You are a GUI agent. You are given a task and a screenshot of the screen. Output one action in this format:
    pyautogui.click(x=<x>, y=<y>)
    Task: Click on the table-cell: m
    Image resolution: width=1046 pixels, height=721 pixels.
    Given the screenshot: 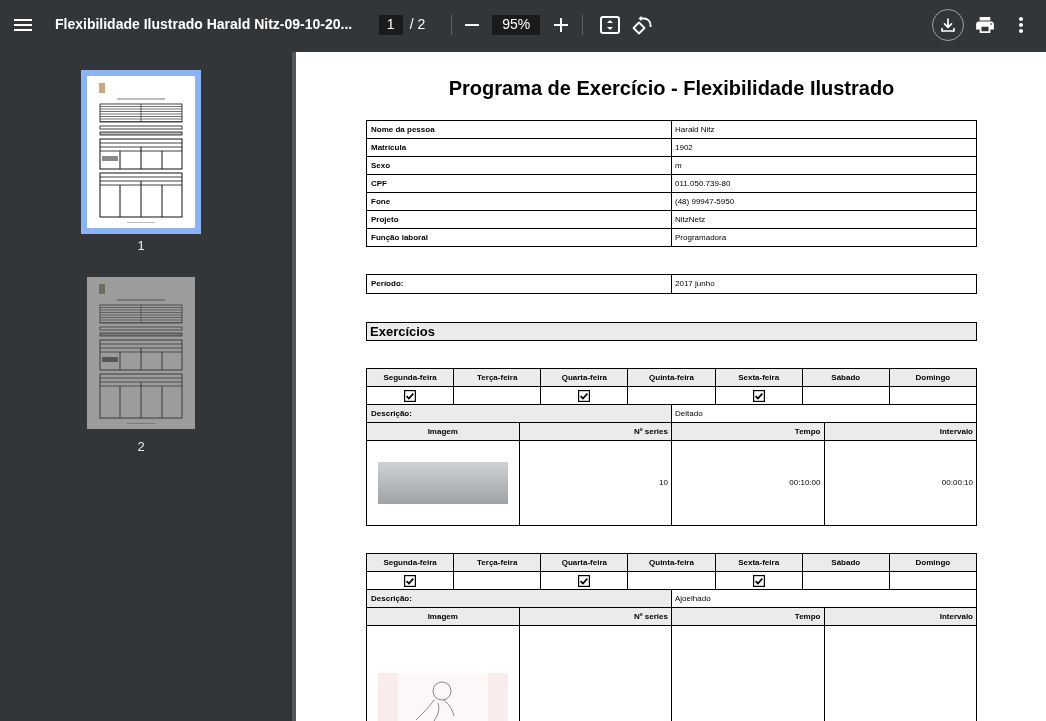 What is the action you would take?
    pyautogui.click(x=824, y=166)
    